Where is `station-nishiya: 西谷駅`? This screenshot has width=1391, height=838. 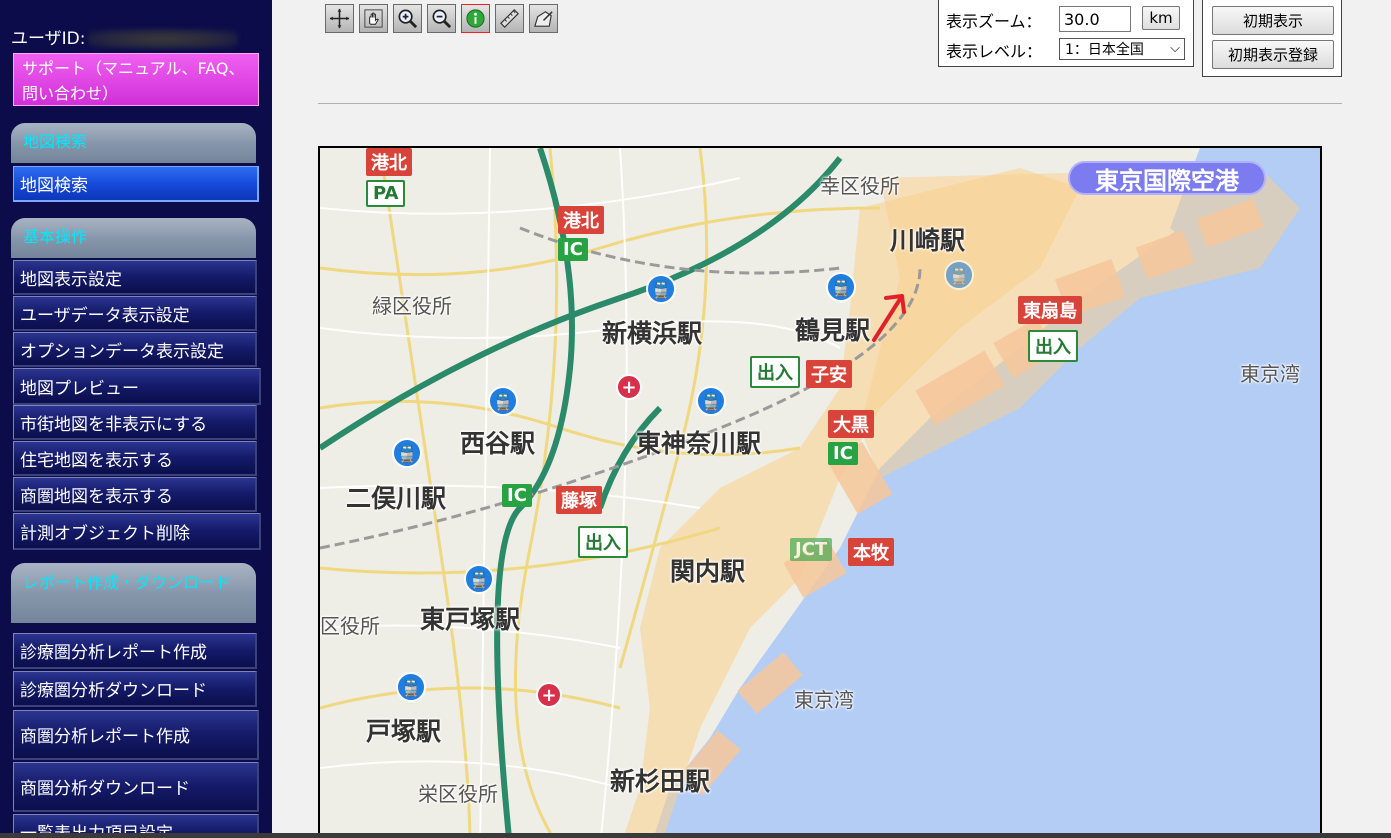
station-nishiya: 西谷駅 is located at coordinates (498, 443).